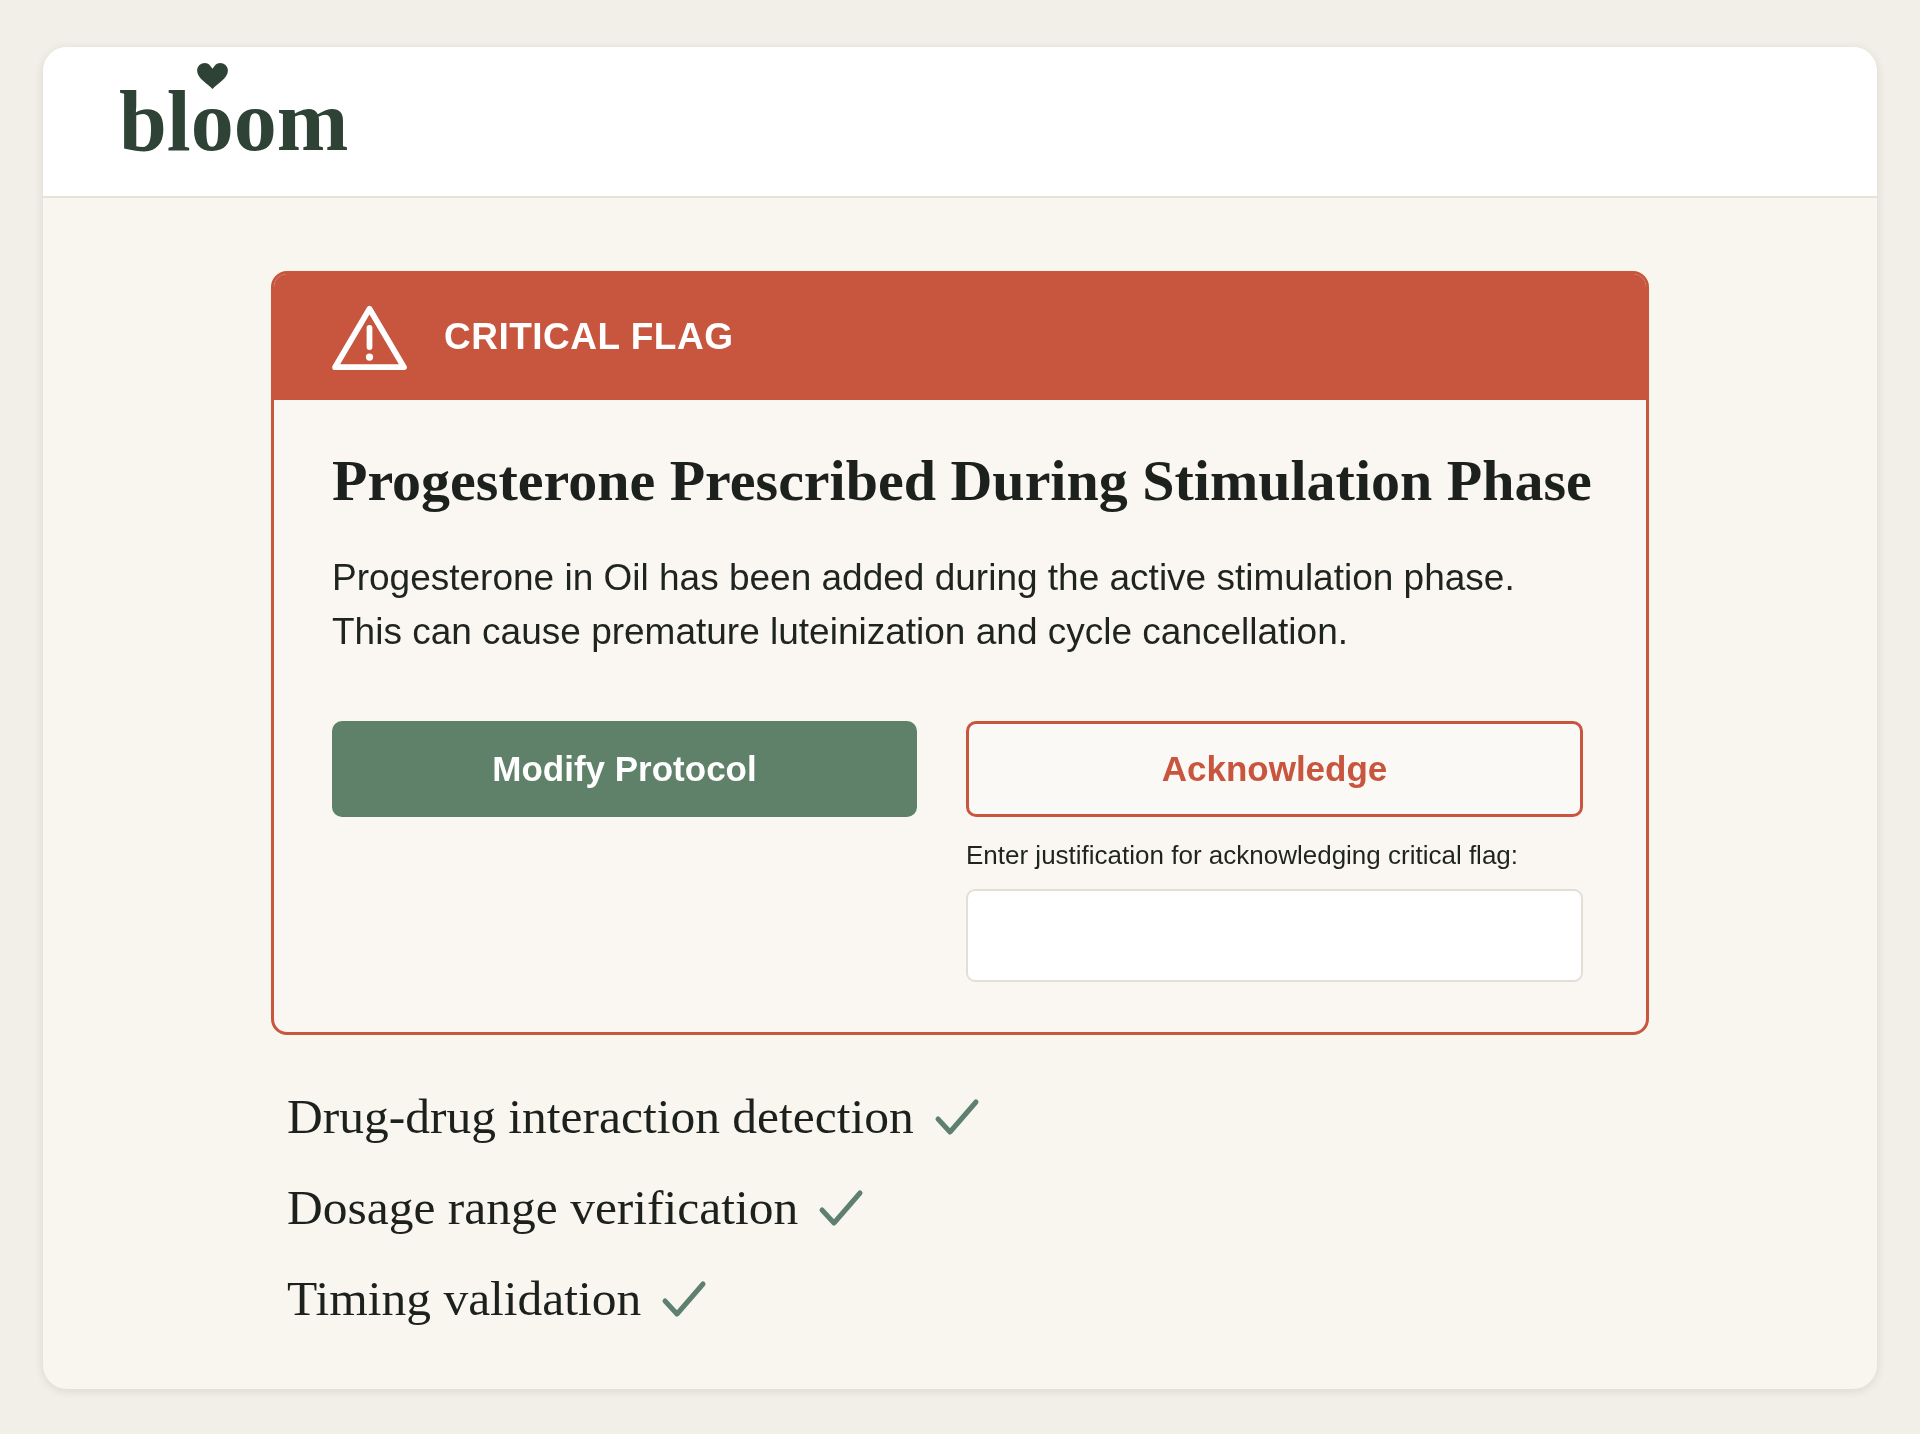 The width and height of the screenshot is (1920, 1434). Describe the element at coordinates (1274, 769) in the screenshot. I see `acknowledge-button: Acknowledge` at that location.